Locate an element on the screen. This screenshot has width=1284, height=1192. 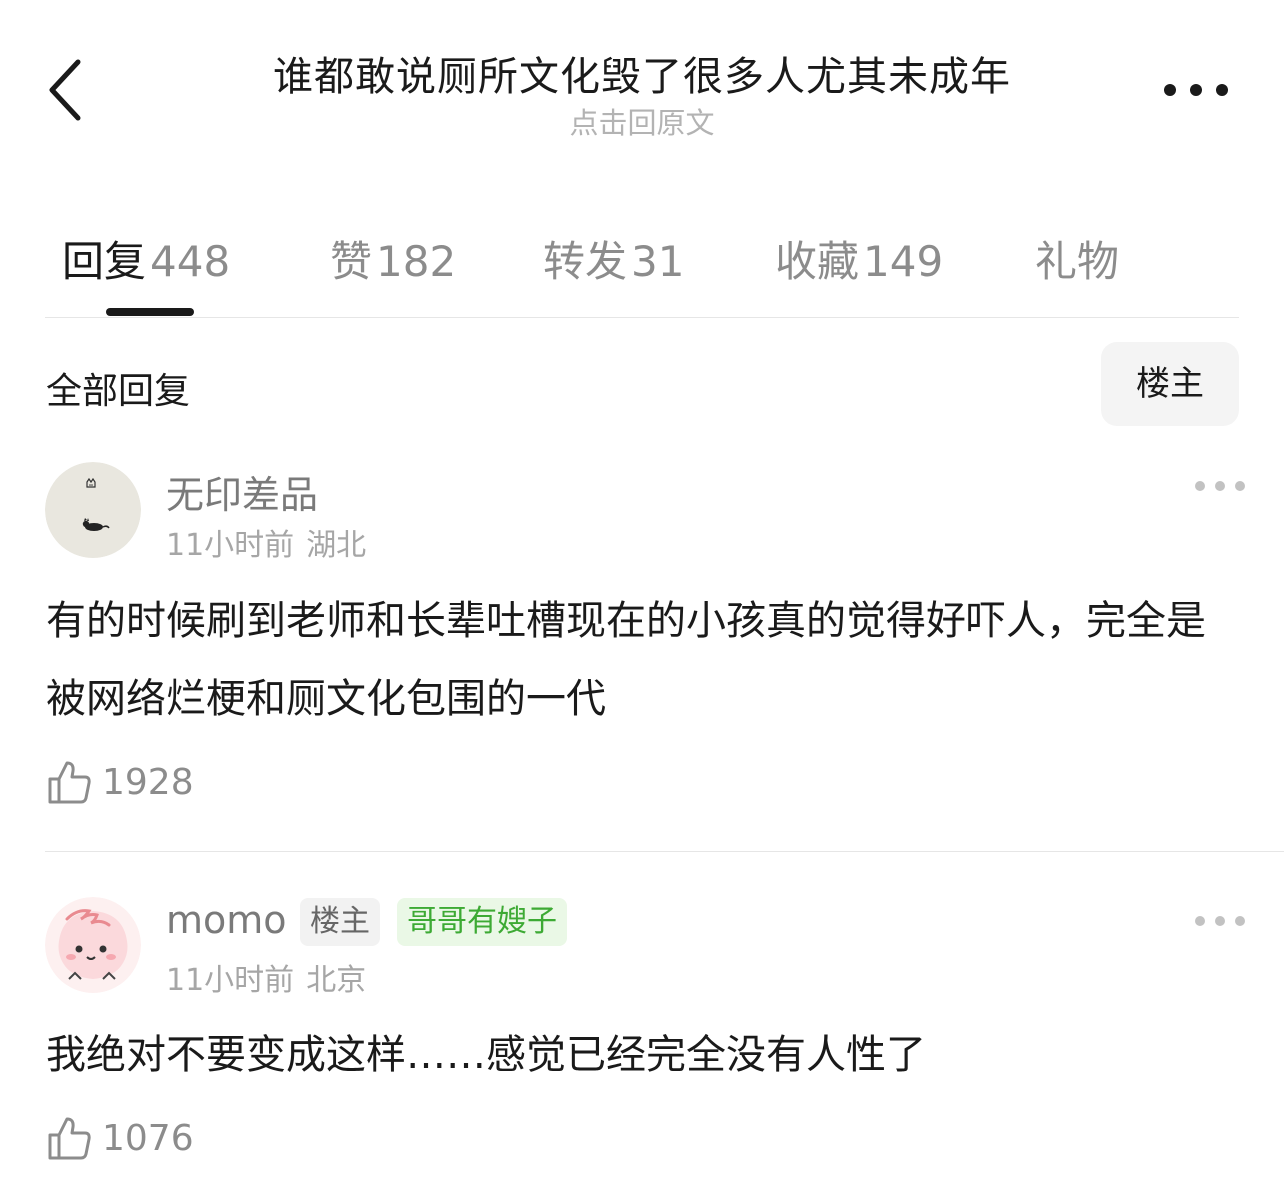
tab-gifts: 礼物 is located at coordinates (1077, 258).